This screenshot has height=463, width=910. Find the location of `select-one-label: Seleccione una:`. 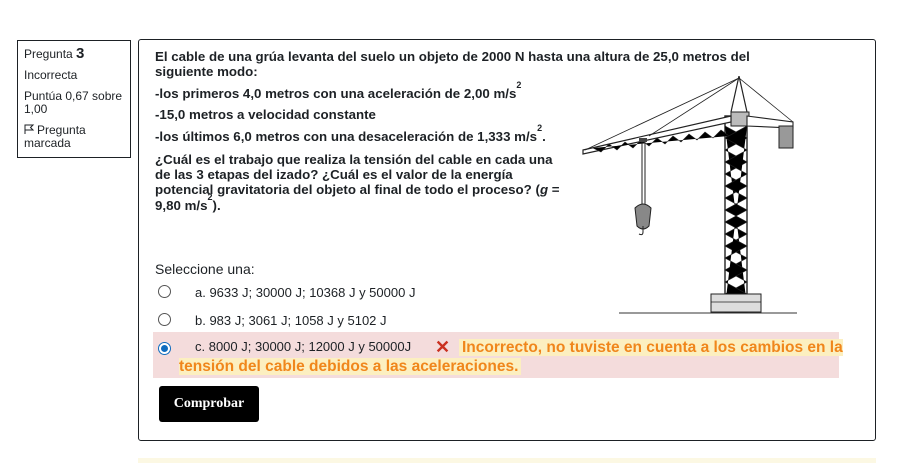

select-one-label: Seleccione una: is located at coordinates (205, 269).